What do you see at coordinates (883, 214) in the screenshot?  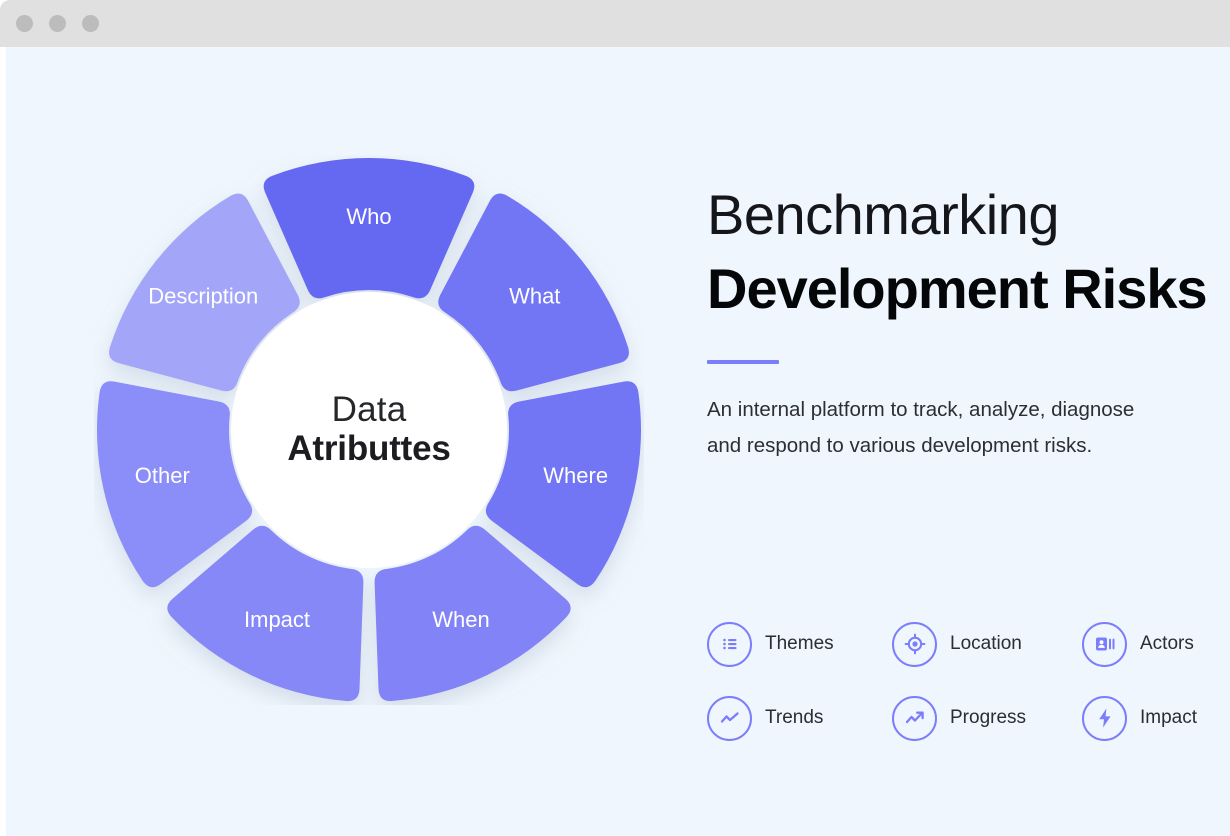 I see `page-title-light: Benchmarking` at bounding box center [883, 214].